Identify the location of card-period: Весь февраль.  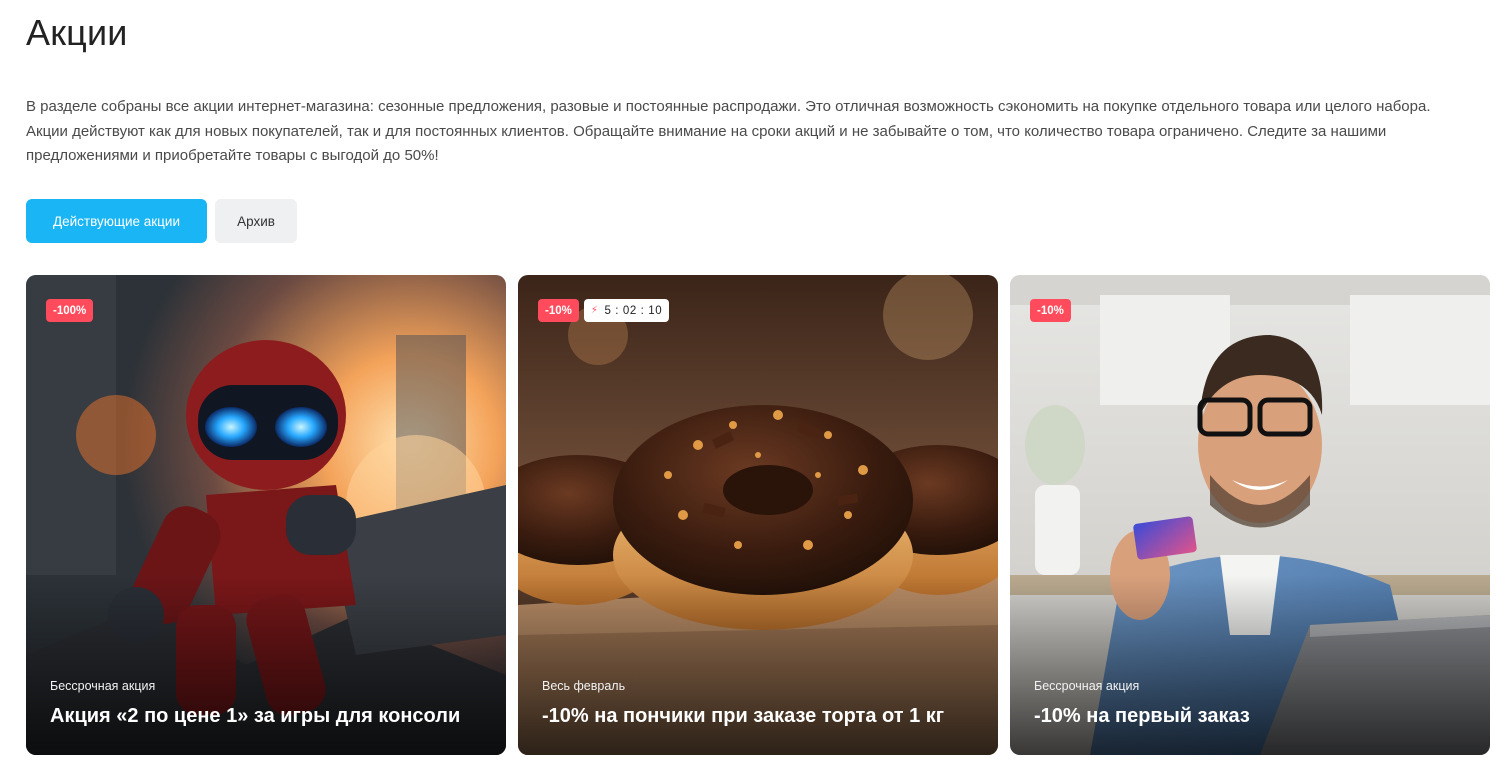
(584, 686).